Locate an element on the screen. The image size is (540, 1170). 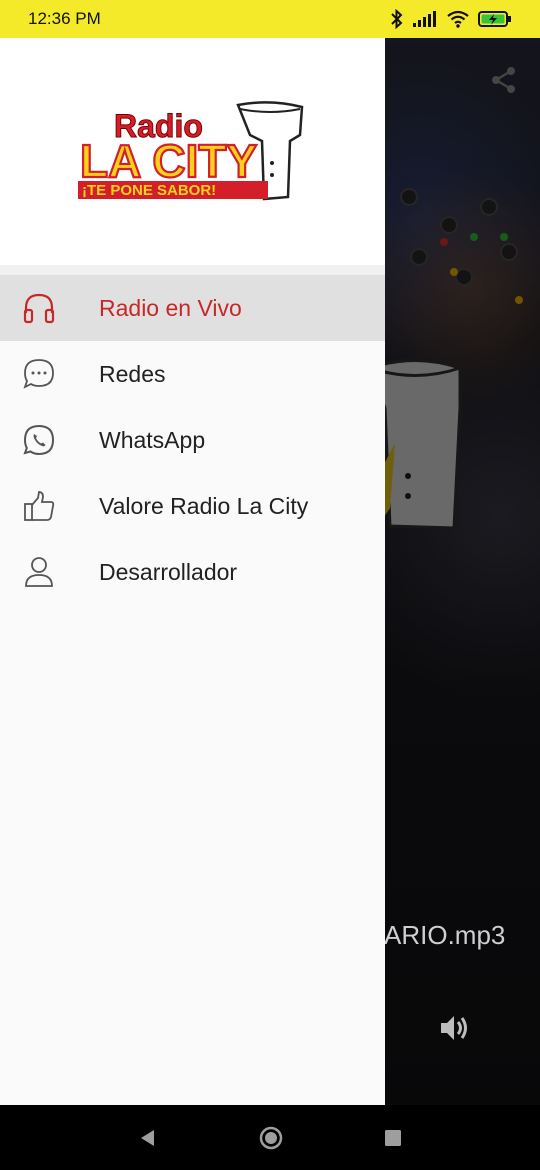
system-nav-bar is located at coordinates (270, 1137).